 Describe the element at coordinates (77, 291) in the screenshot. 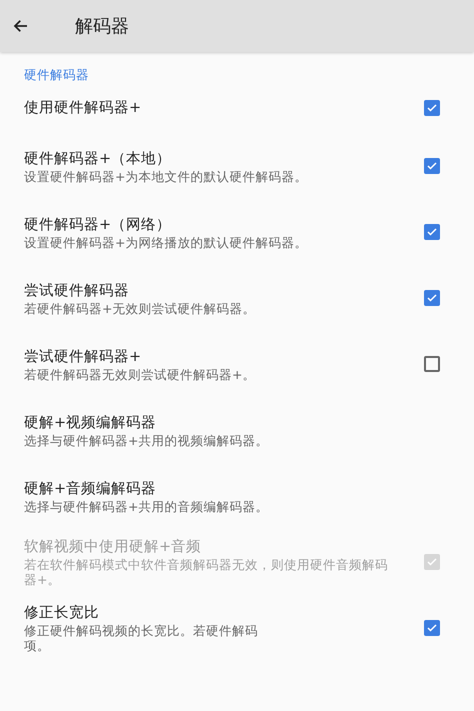

I see `setting-title: 尝试硬件解码器` at that location.